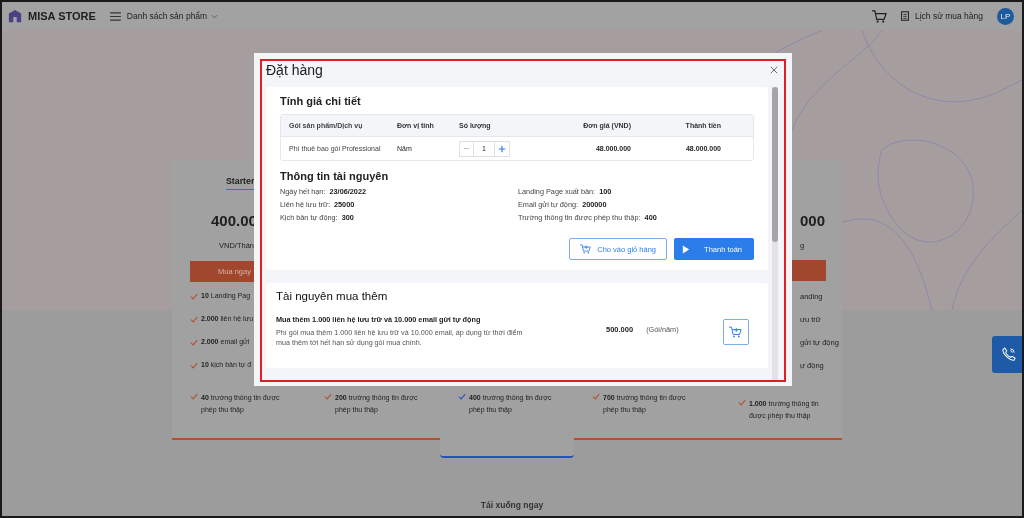 The height and width of the screenshot is (518, 1024). What do you see at coordinates (813, 220) in the screenshot?
I see `plan-price: 000` at bounding box center [813, 220].